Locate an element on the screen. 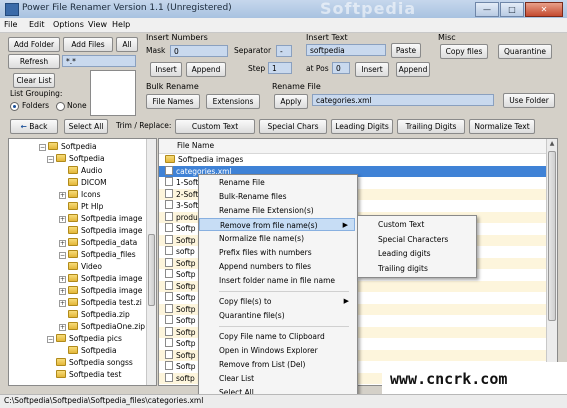 Image resolution: width=567 pixels, height=408 pixels. trim-custom-text-button: Custom Text is located at coordinates (215, 126).